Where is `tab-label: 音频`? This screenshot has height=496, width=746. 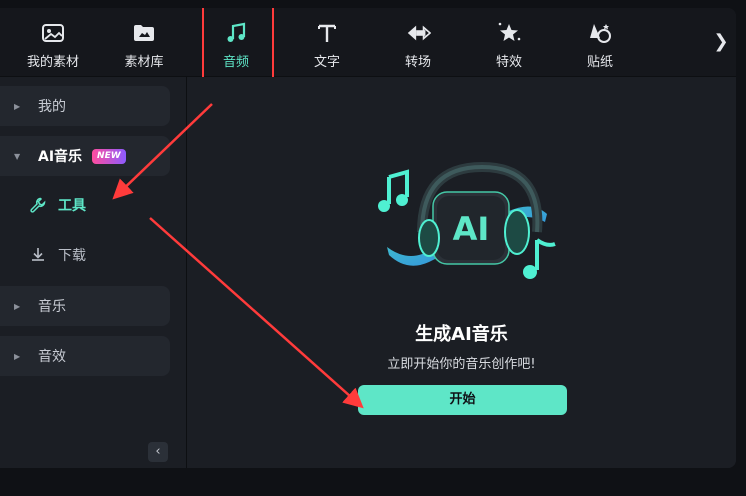 tab-label: 音频 is located at coordinates (235, 62).